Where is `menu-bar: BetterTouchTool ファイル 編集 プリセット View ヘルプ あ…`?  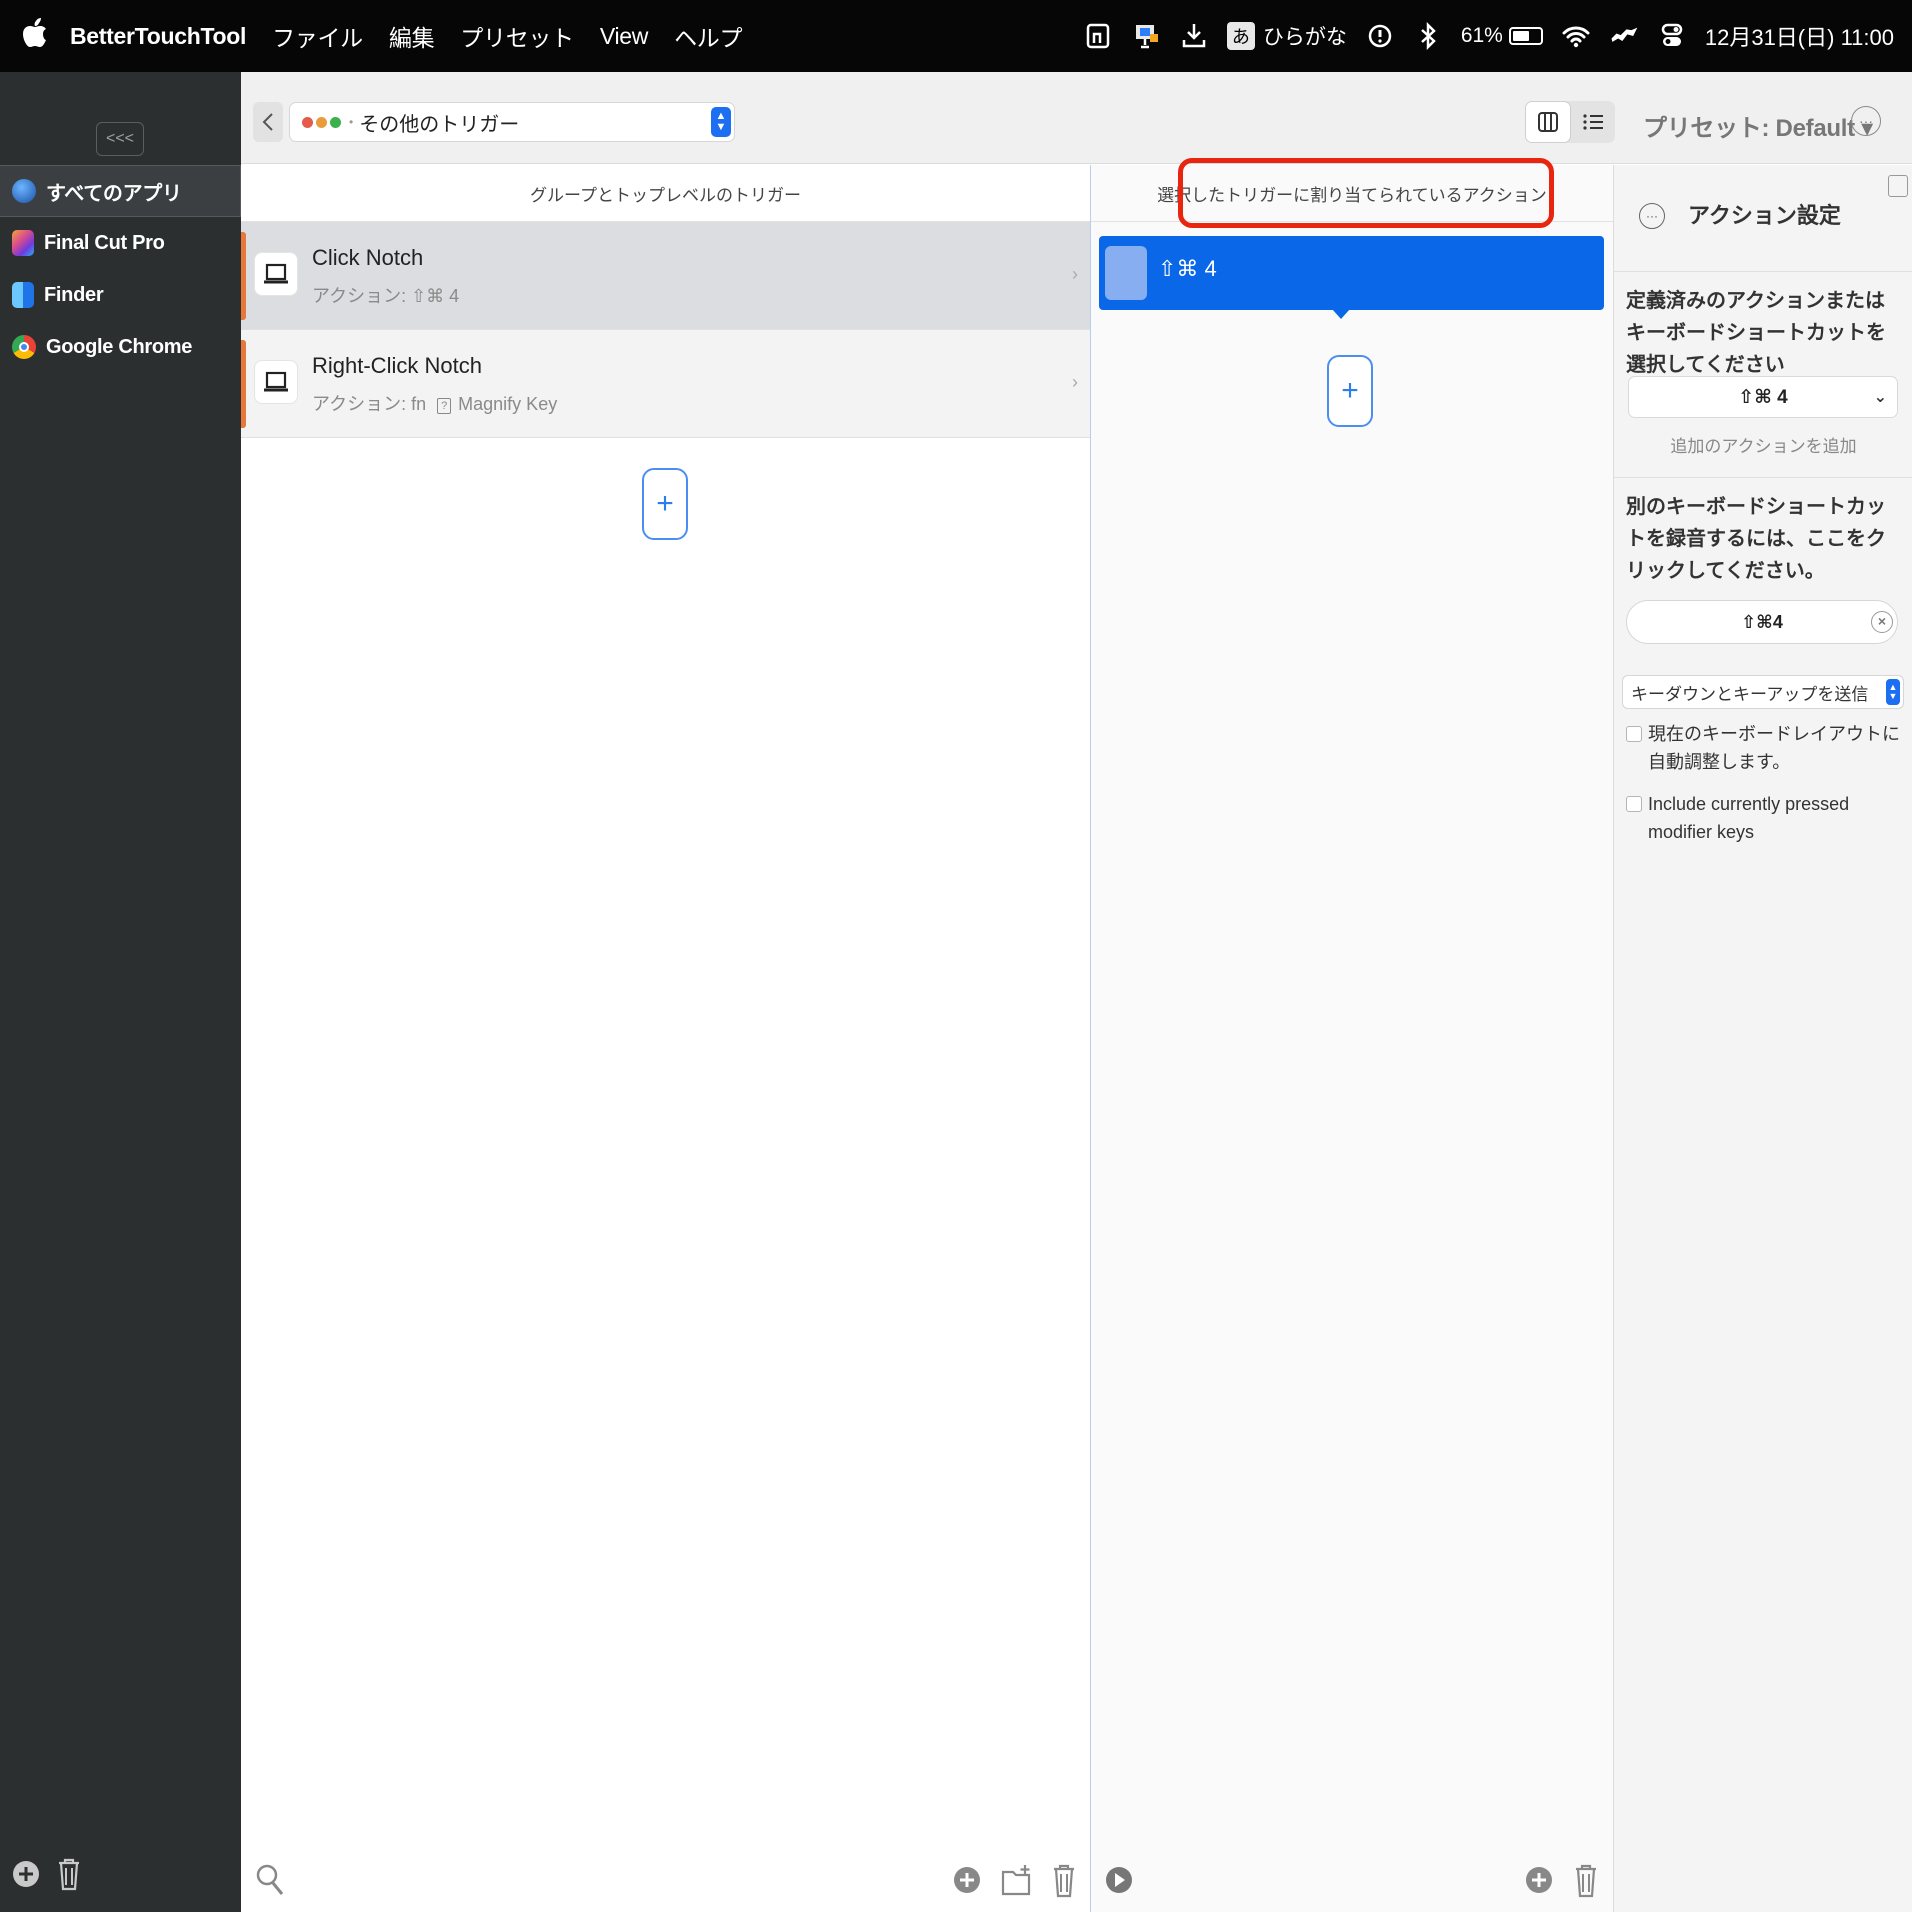
menu-bar: BetterTouchTool ファイル 編集 プリセット View ヘルプ あ… is located at coordinates (956, 36).